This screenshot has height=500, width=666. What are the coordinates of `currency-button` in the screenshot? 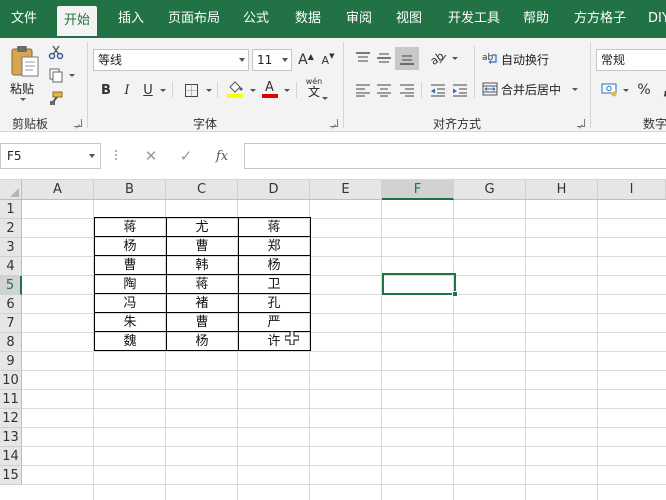 It's located at (610, 89).